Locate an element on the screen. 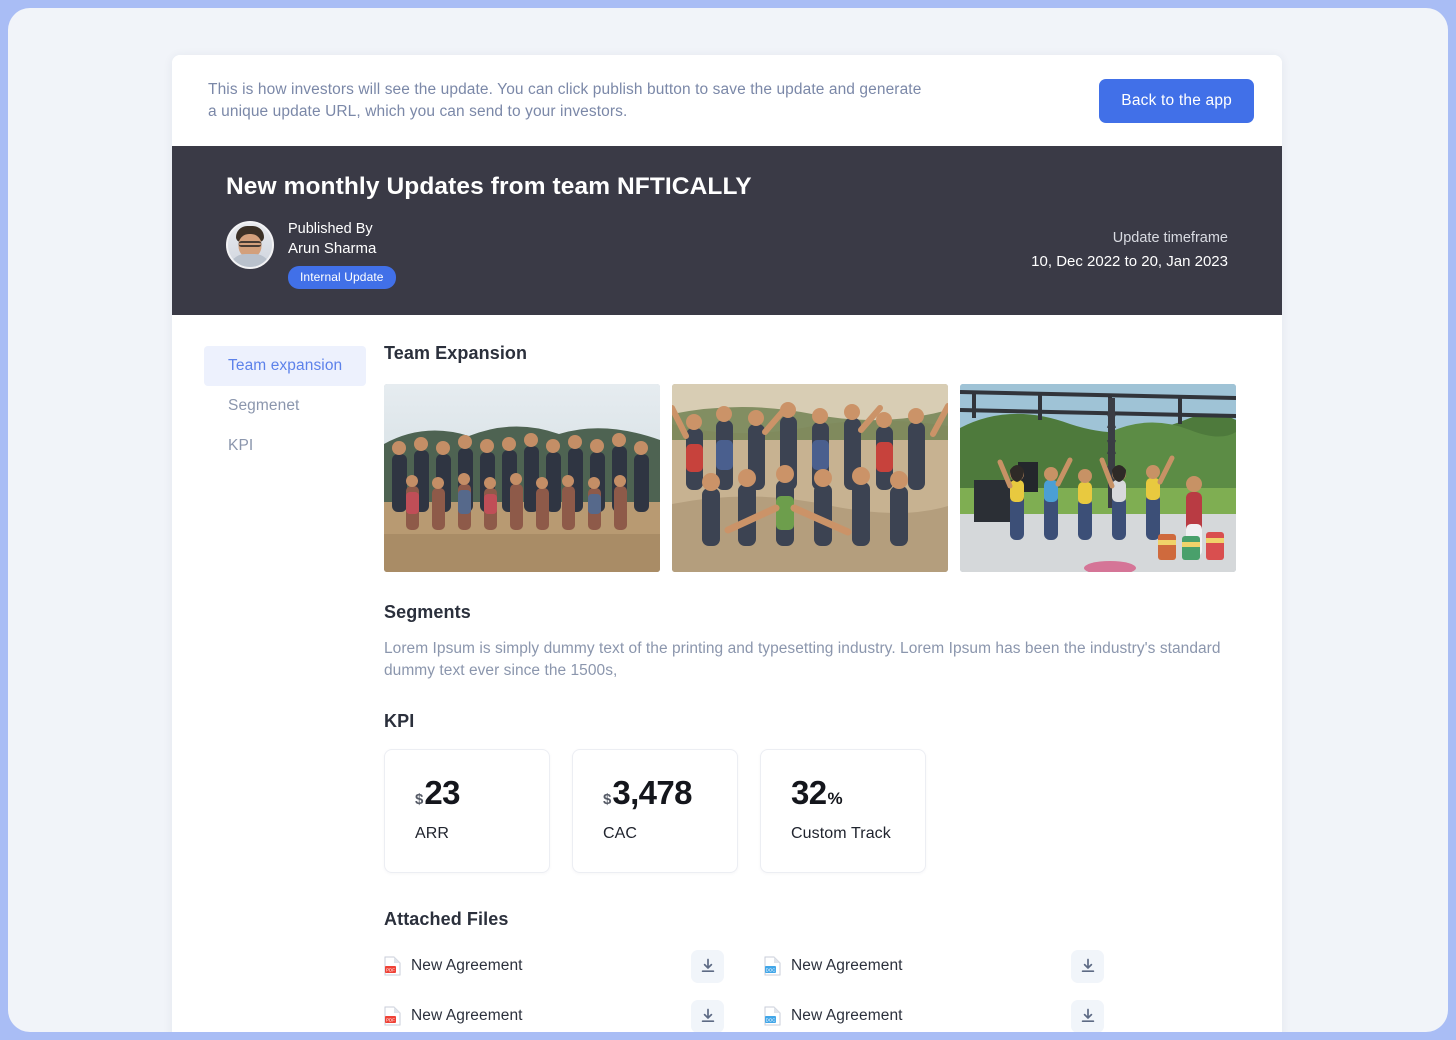 The image size is (1456, 1040). status-badge: Internal Update is located at coordinates (342, 277).